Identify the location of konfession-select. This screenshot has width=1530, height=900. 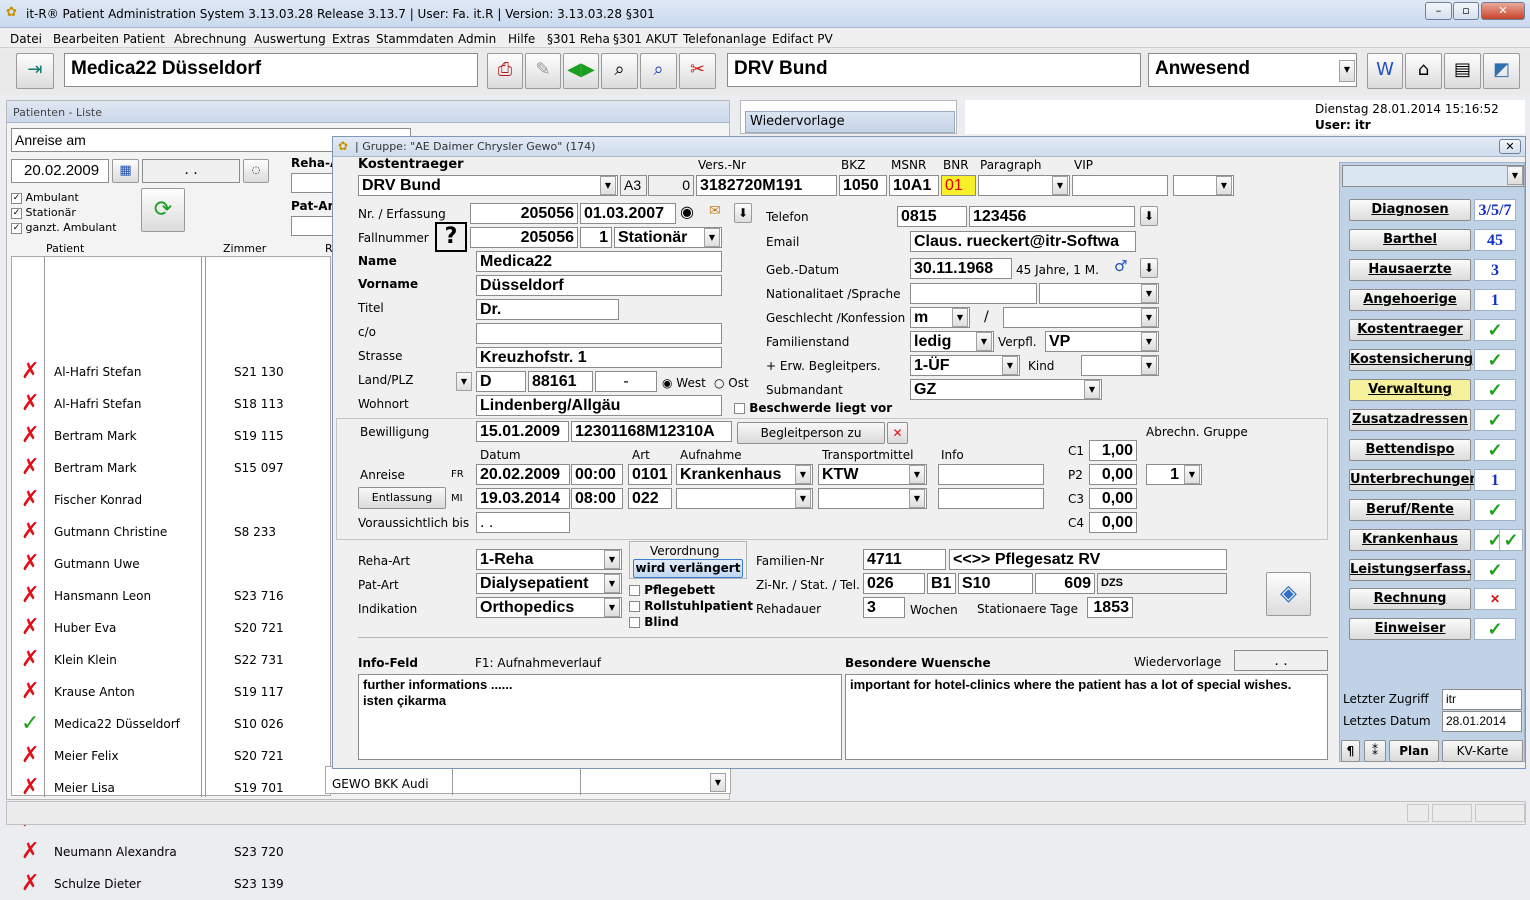
(1081, 317).